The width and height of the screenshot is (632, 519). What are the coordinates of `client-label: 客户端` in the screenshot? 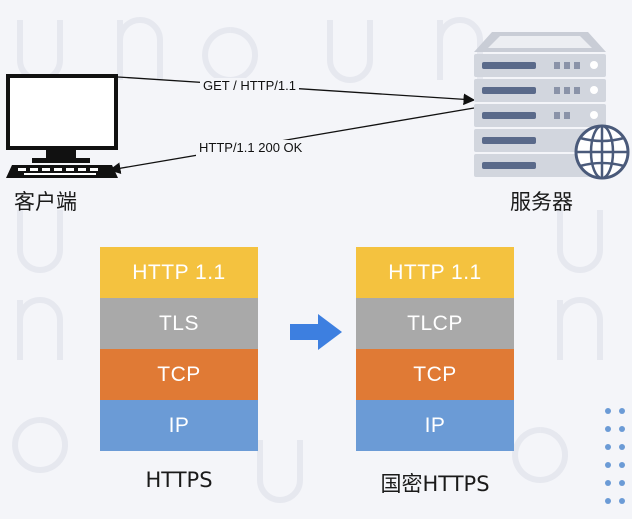 It's located at (45, 202).